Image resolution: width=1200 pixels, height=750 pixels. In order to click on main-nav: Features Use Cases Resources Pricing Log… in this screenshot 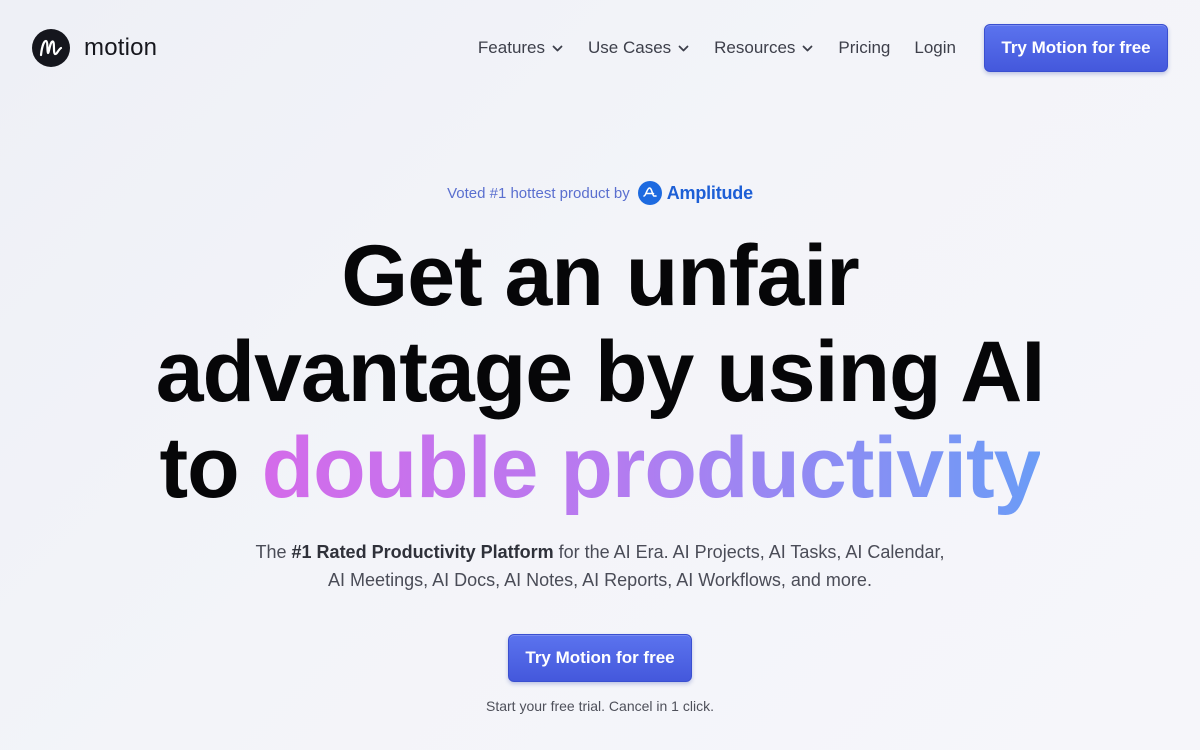, I will do `click(717, 48)`.